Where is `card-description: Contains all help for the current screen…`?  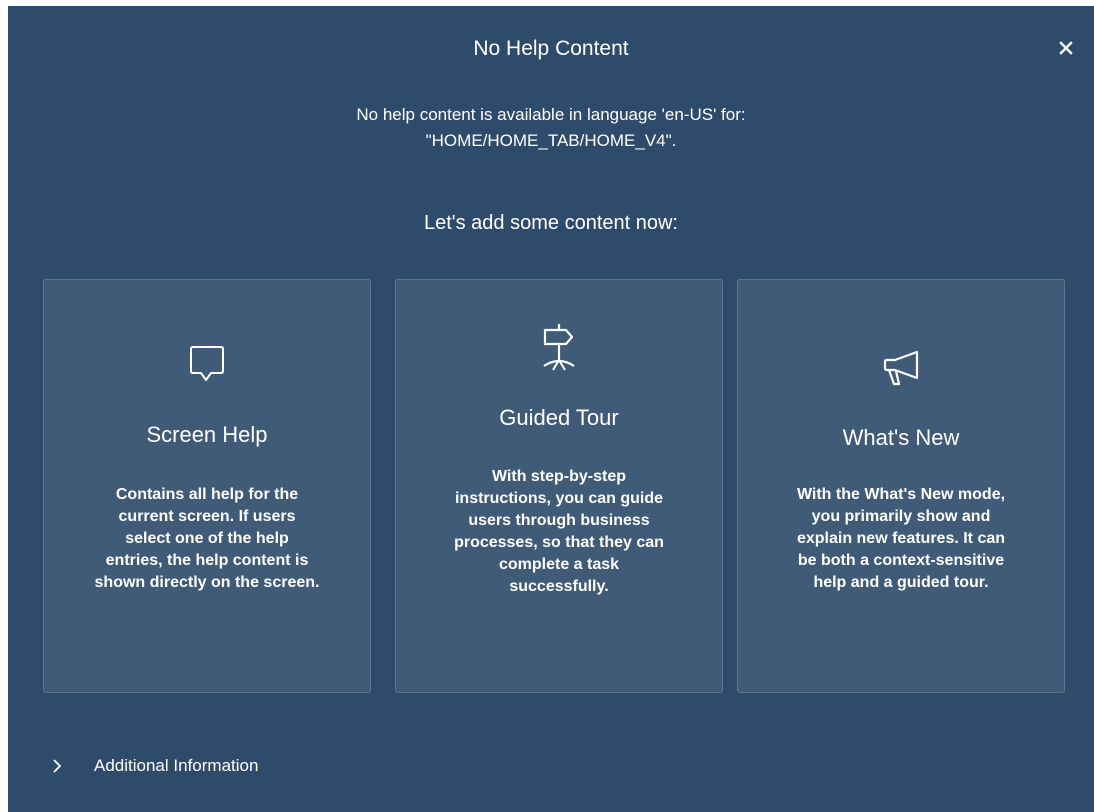
card-description: Contains all help for the current screen… is located at coordinates (207, 538).